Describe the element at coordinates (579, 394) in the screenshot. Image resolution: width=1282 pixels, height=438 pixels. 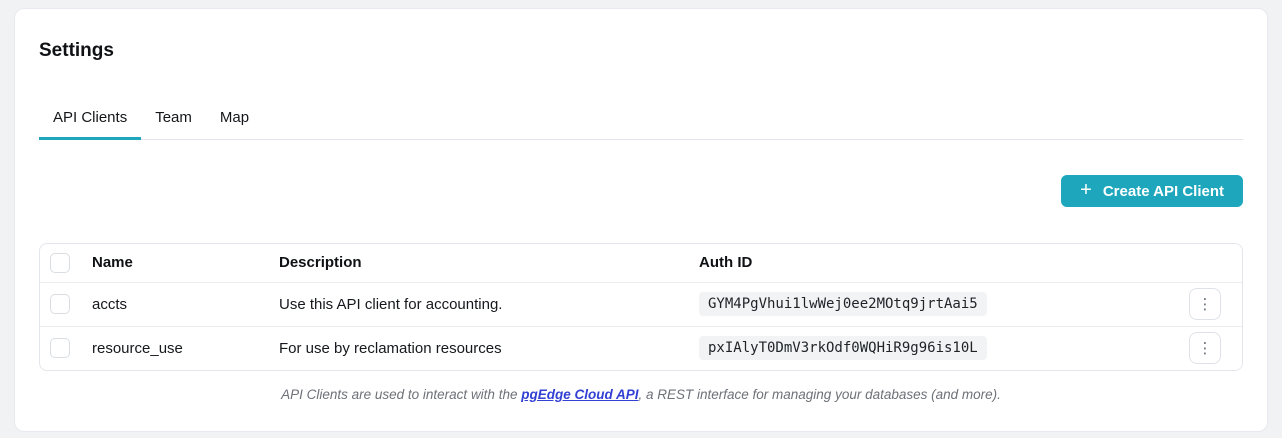
I see `pgedge-cloud-api-link: pgEdge Cloud API` at that location.